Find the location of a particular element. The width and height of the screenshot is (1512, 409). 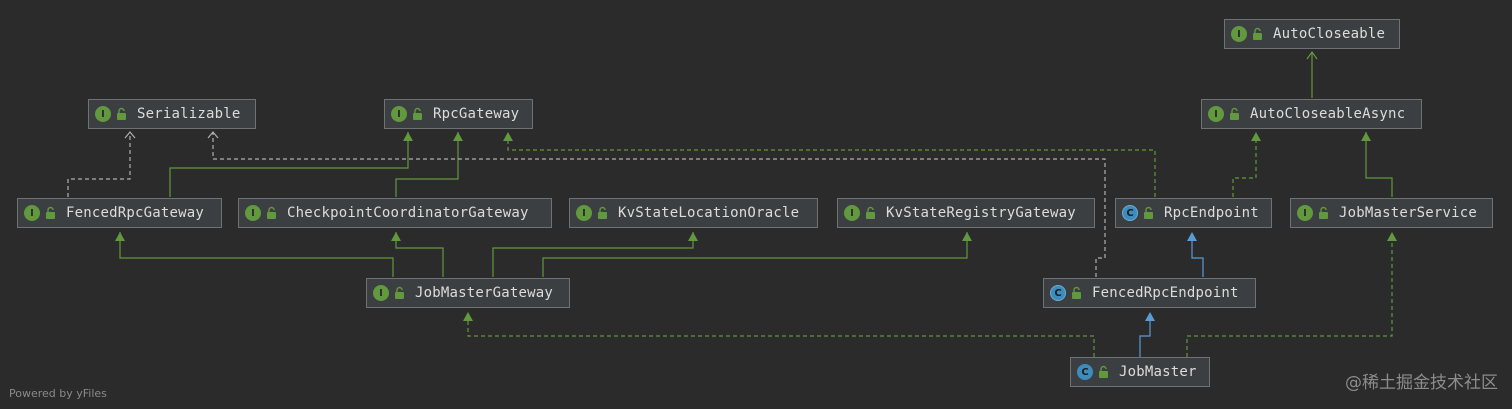

node-kvstatelocationoracle: I KvStateLocationOracle is located at coordinates (693, 213).